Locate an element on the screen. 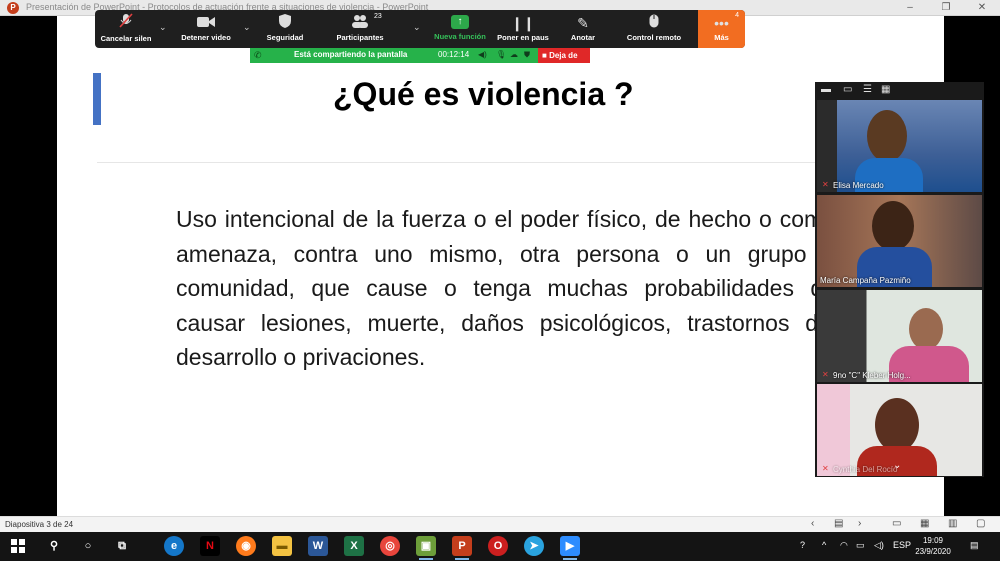  gallery-view-controls: ▬ ▭ ☰ ▦ is located at coordinates (899, 91).